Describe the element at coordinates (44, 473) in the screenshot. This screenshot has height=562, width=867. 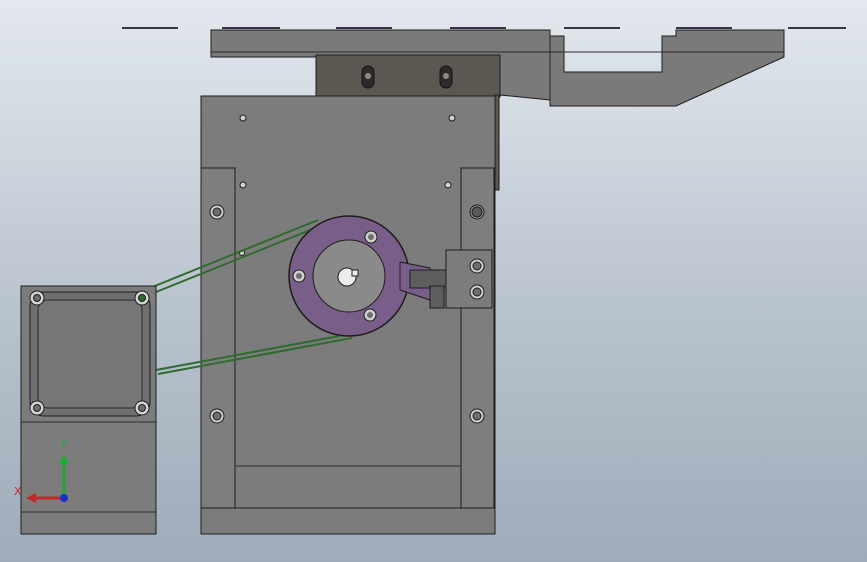
I see `coordinate-triad: Y X` at that location.